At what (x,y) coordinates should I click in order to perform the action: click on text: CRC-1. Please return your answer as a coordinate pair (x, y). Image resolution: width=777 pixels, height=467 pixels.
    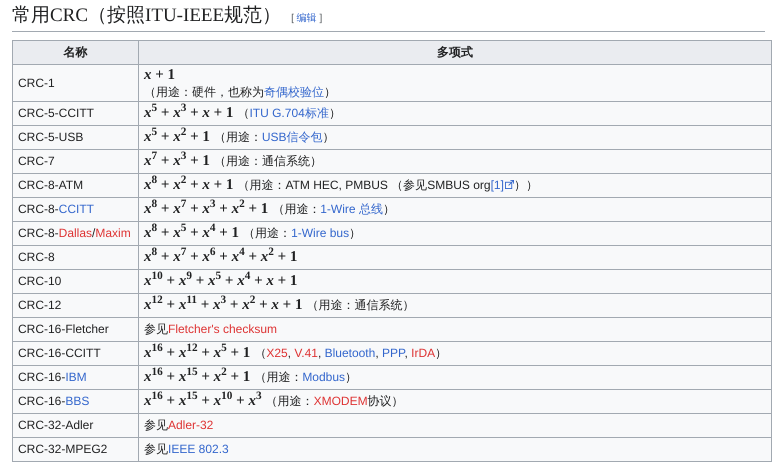
    Looking at the image, I should click on (36, 83).